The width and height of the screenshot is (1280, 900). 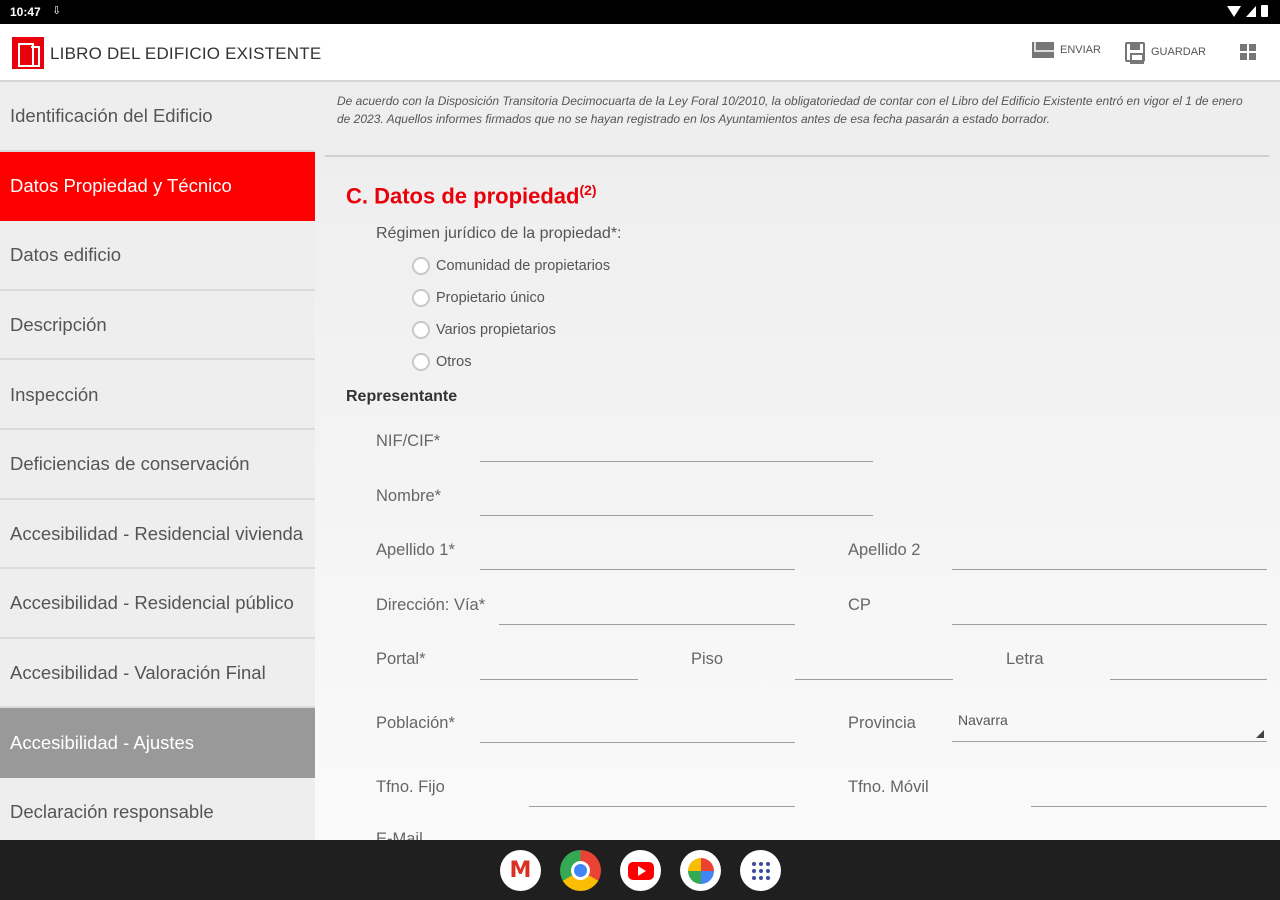 What do you see at coordinates (157, 673) in the screenshot?
I see `sidebar-item-accesibilidad-valoracion: Accesibilidad - Valoración Final` at bounding box center [157, 673].